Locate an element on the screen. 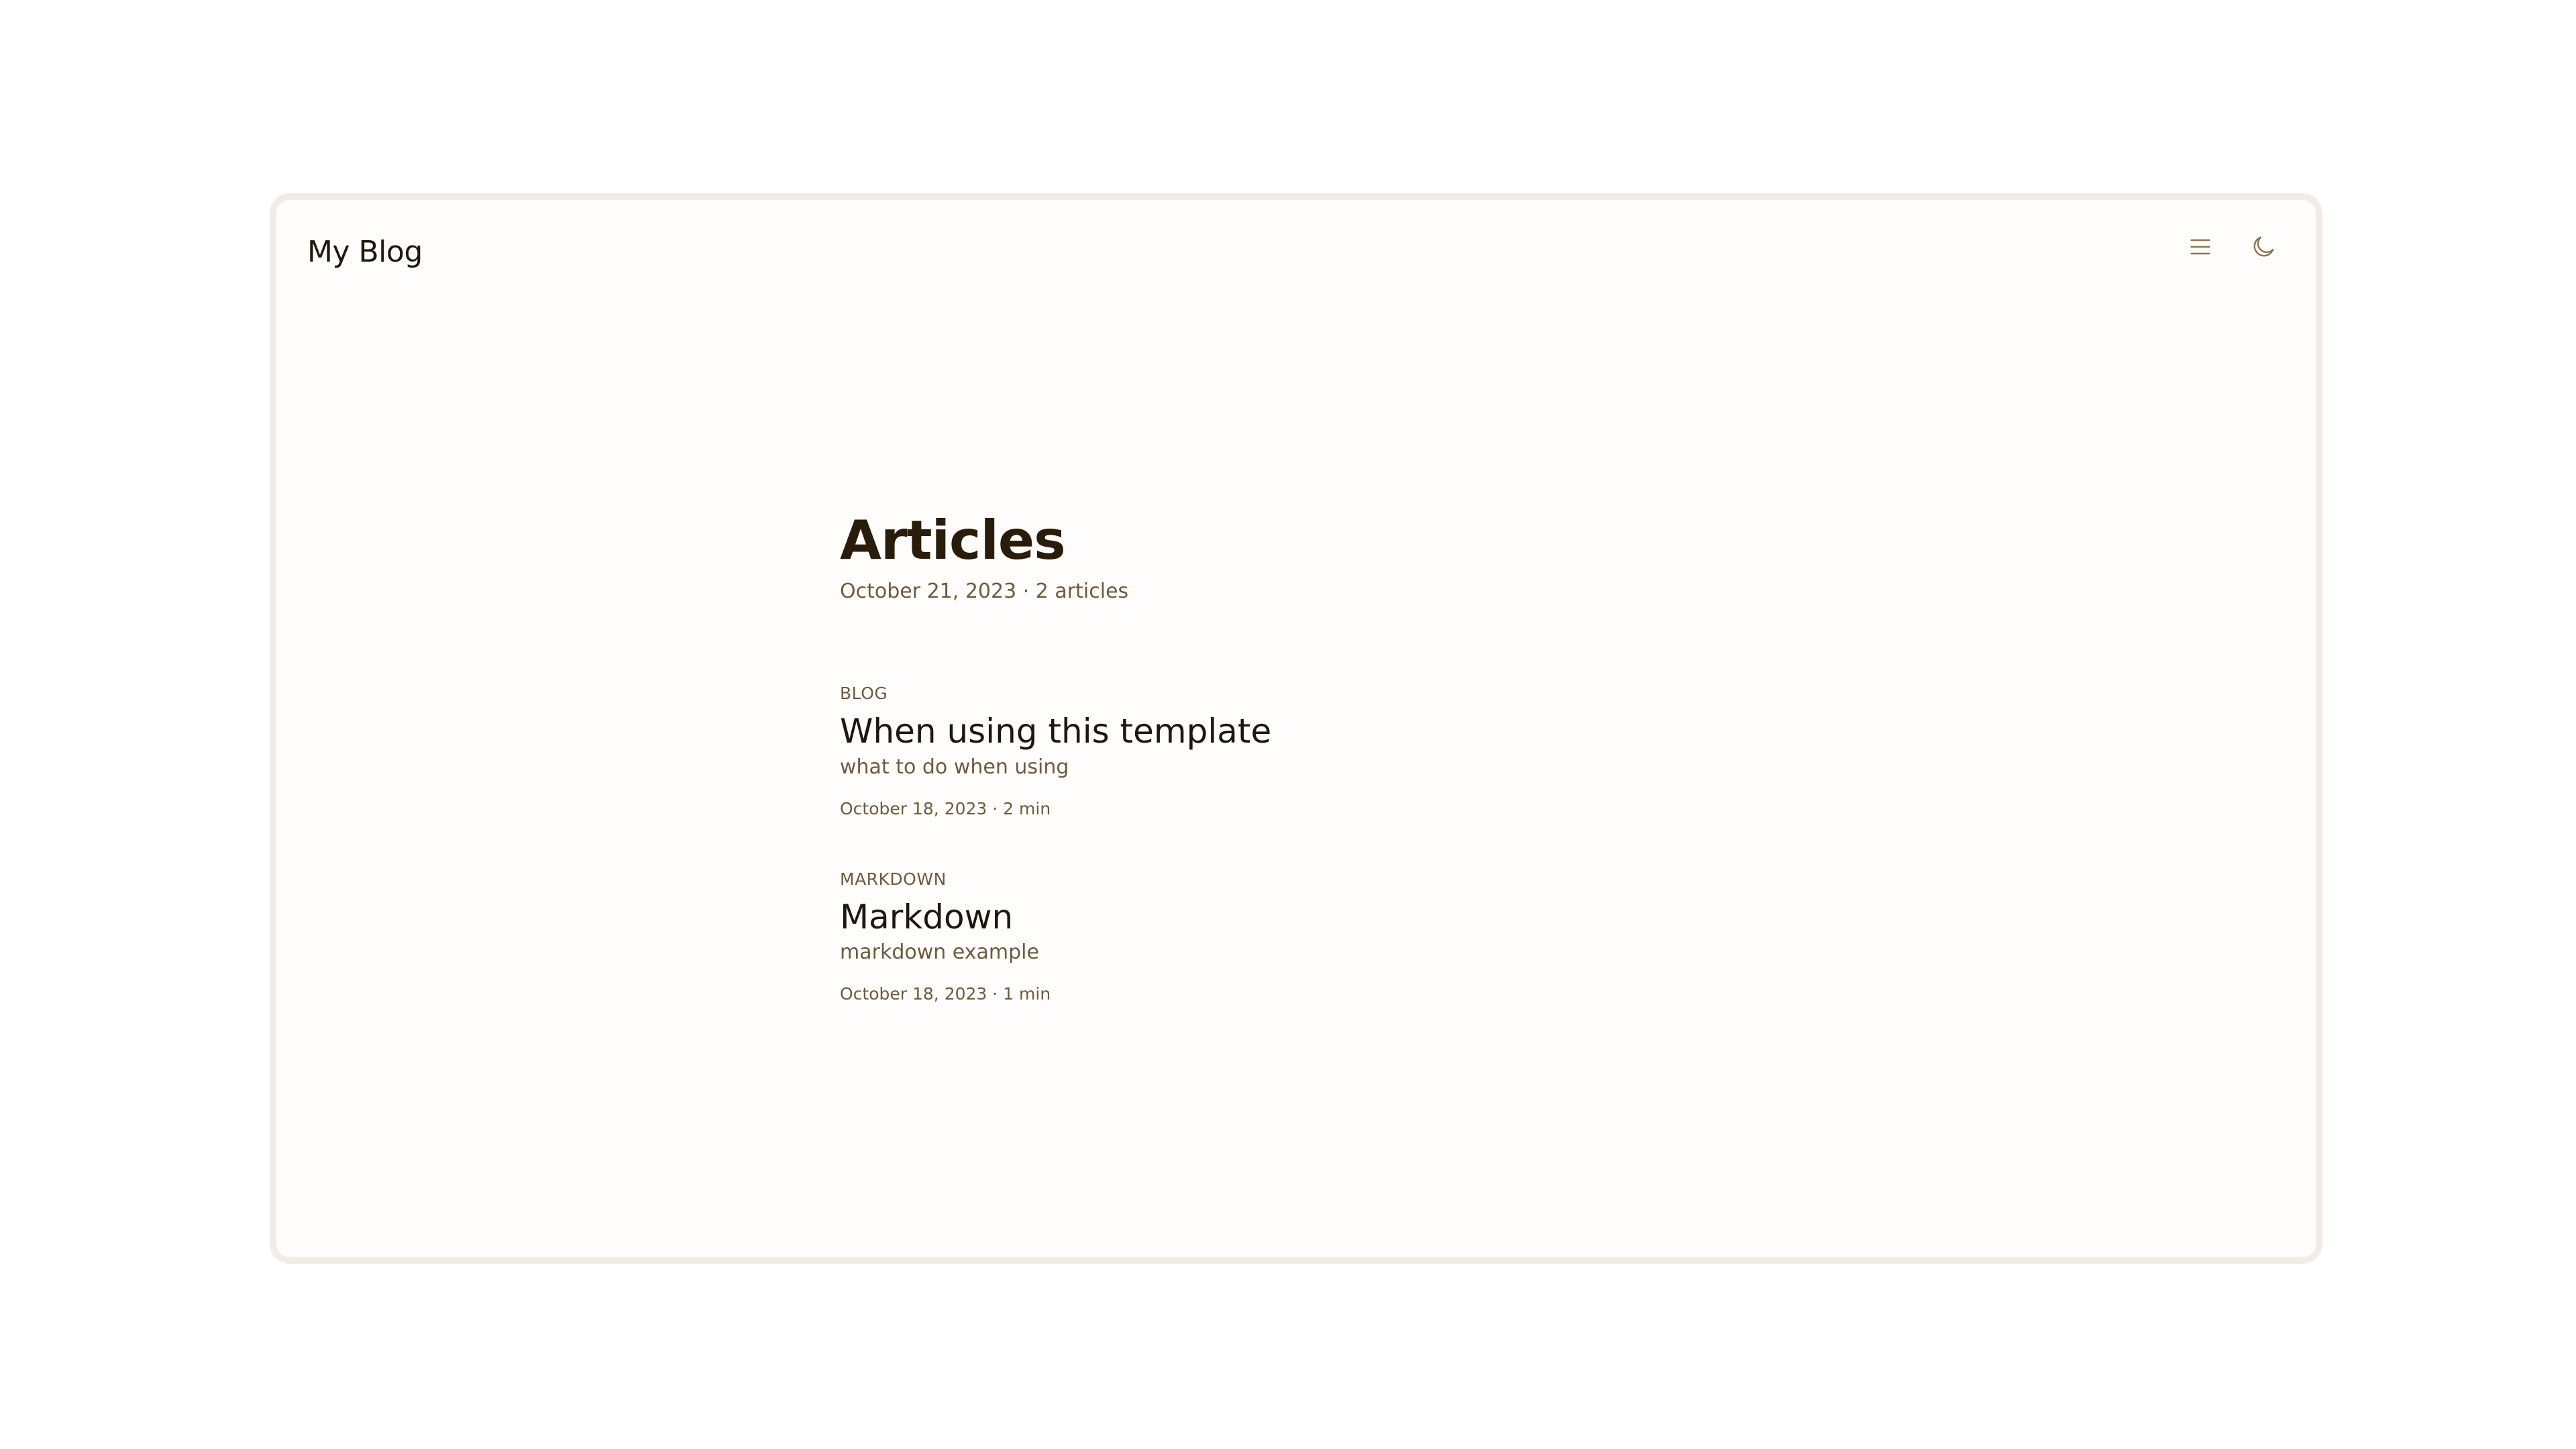 The image size is (2576, 1449). menu-icon is located at coordinates (2200, 248).